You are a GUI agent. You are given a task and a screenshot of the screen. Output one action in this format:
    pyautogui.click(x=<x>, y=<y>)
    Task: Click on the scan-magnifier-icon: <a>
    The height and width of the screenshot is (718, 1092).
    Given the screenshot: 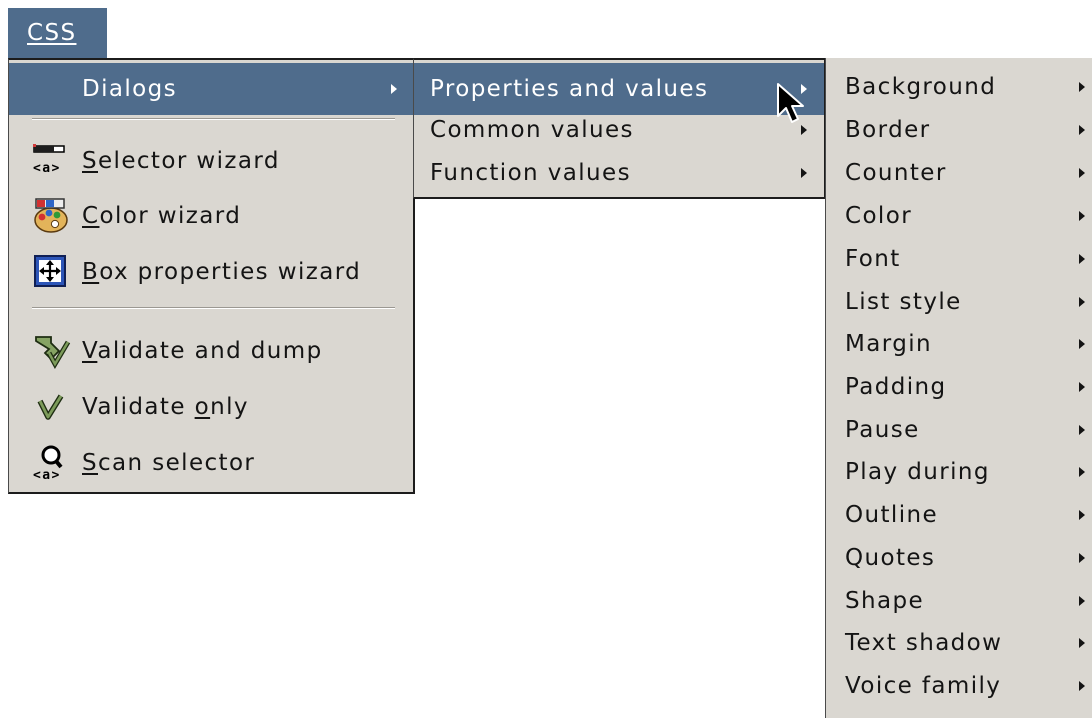 What is the action you would take?
    pyautogui.click(x=51, y=463)
    